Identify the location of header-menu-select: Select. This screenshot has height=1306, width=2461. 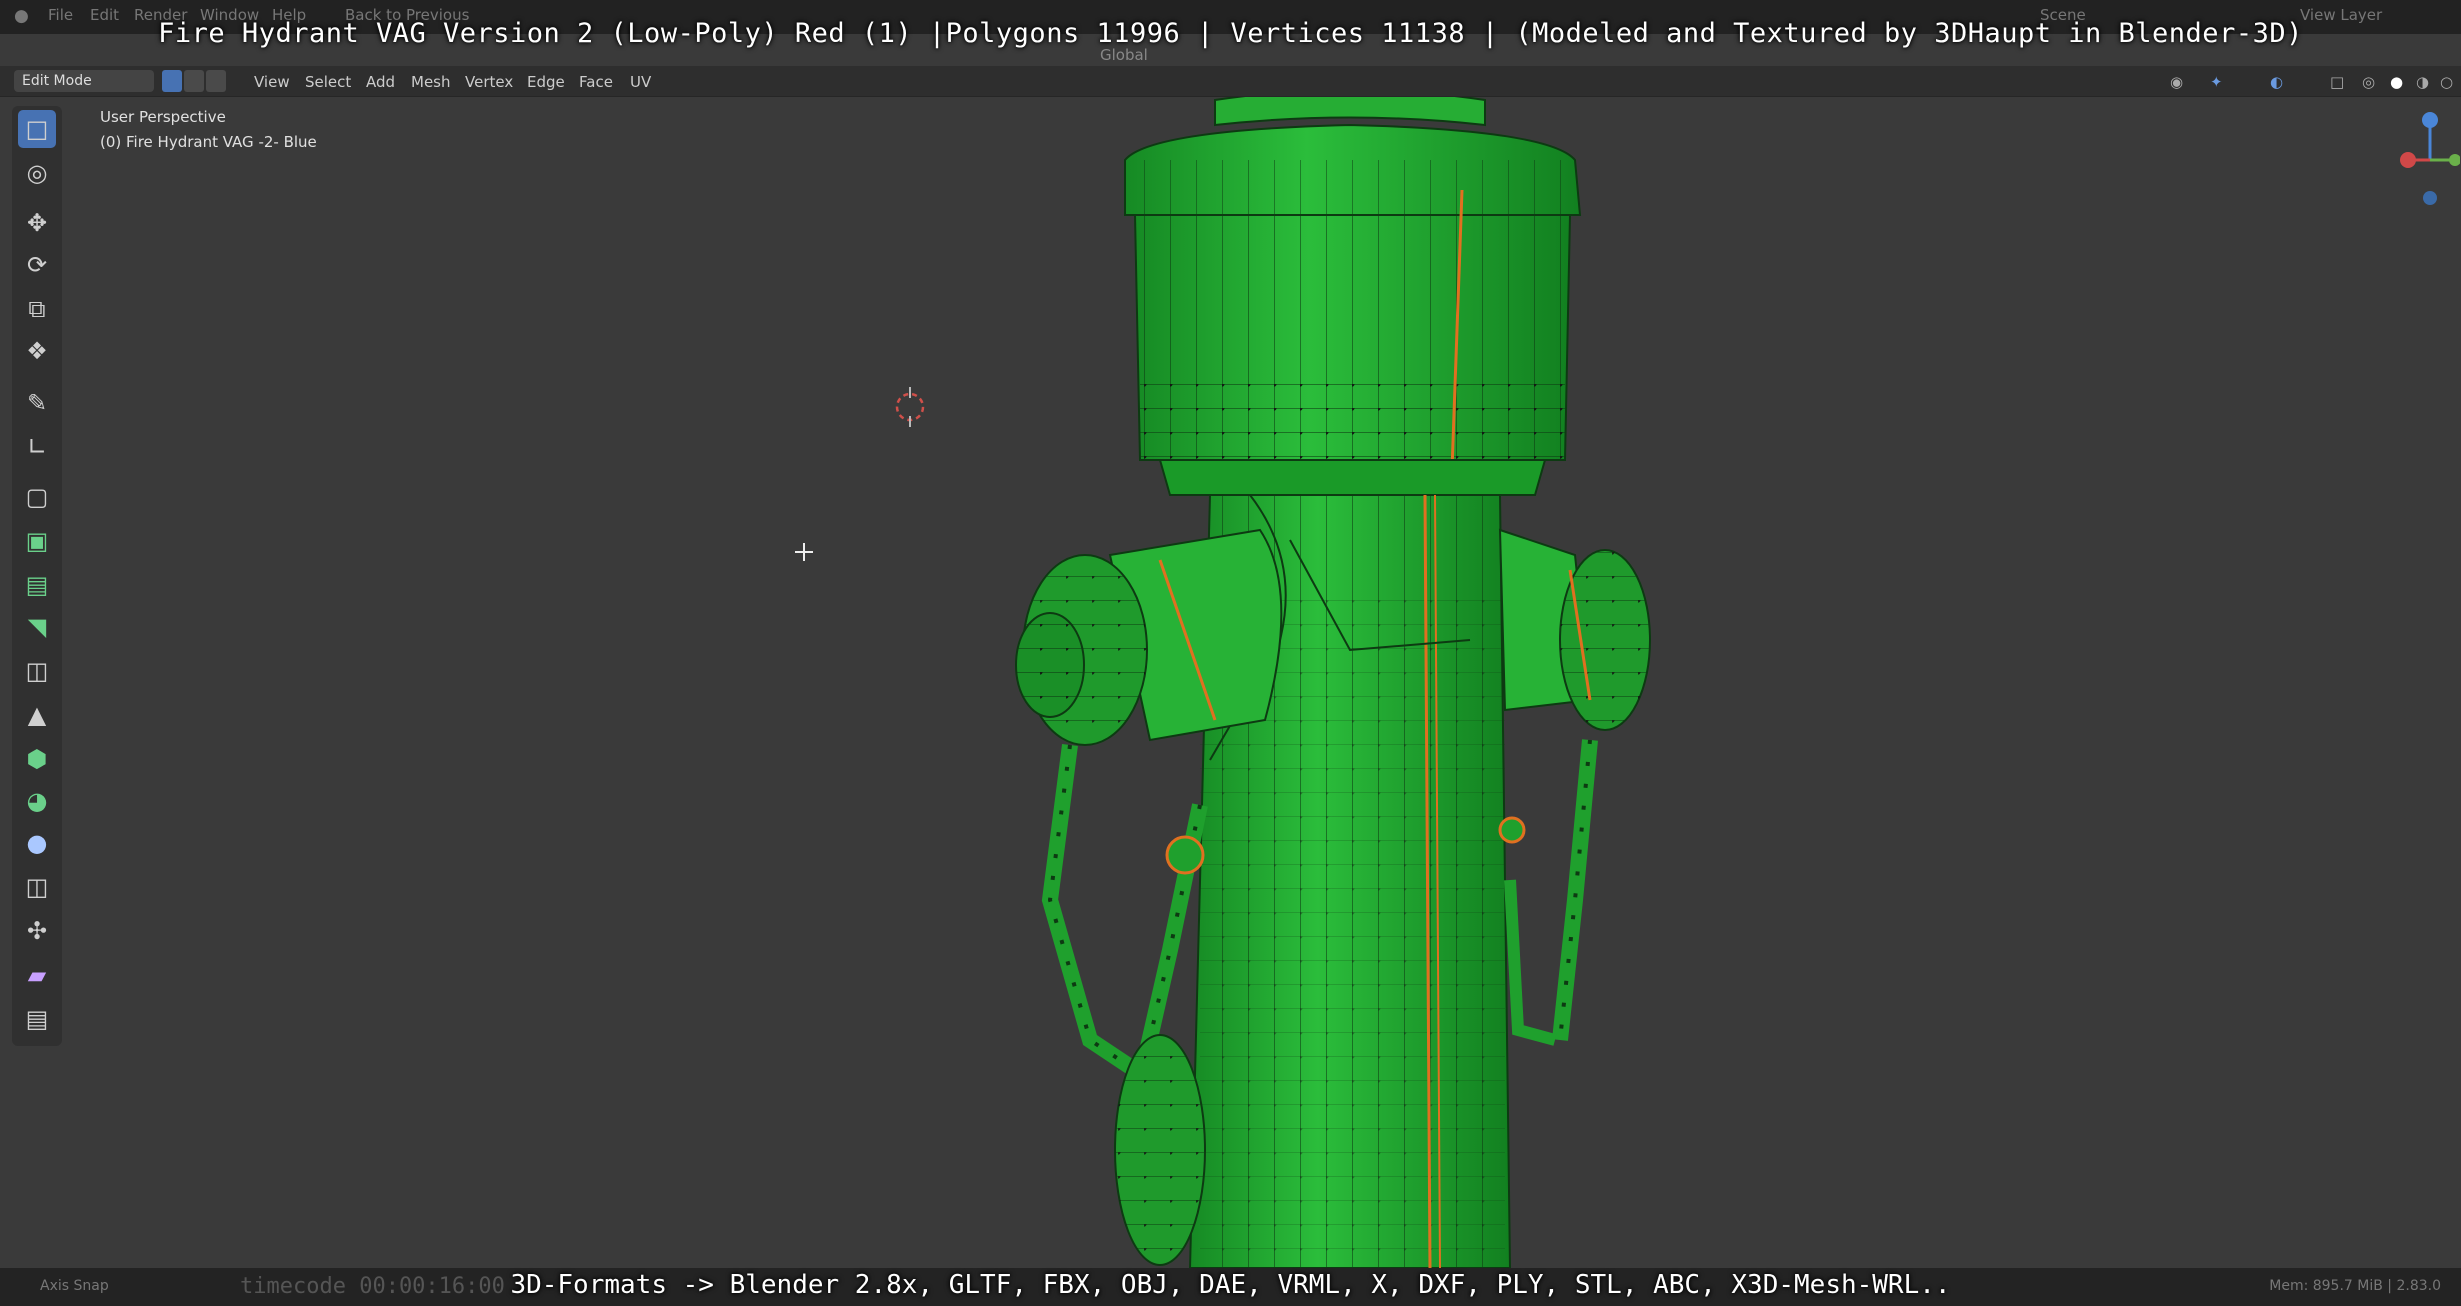
(328, 82).